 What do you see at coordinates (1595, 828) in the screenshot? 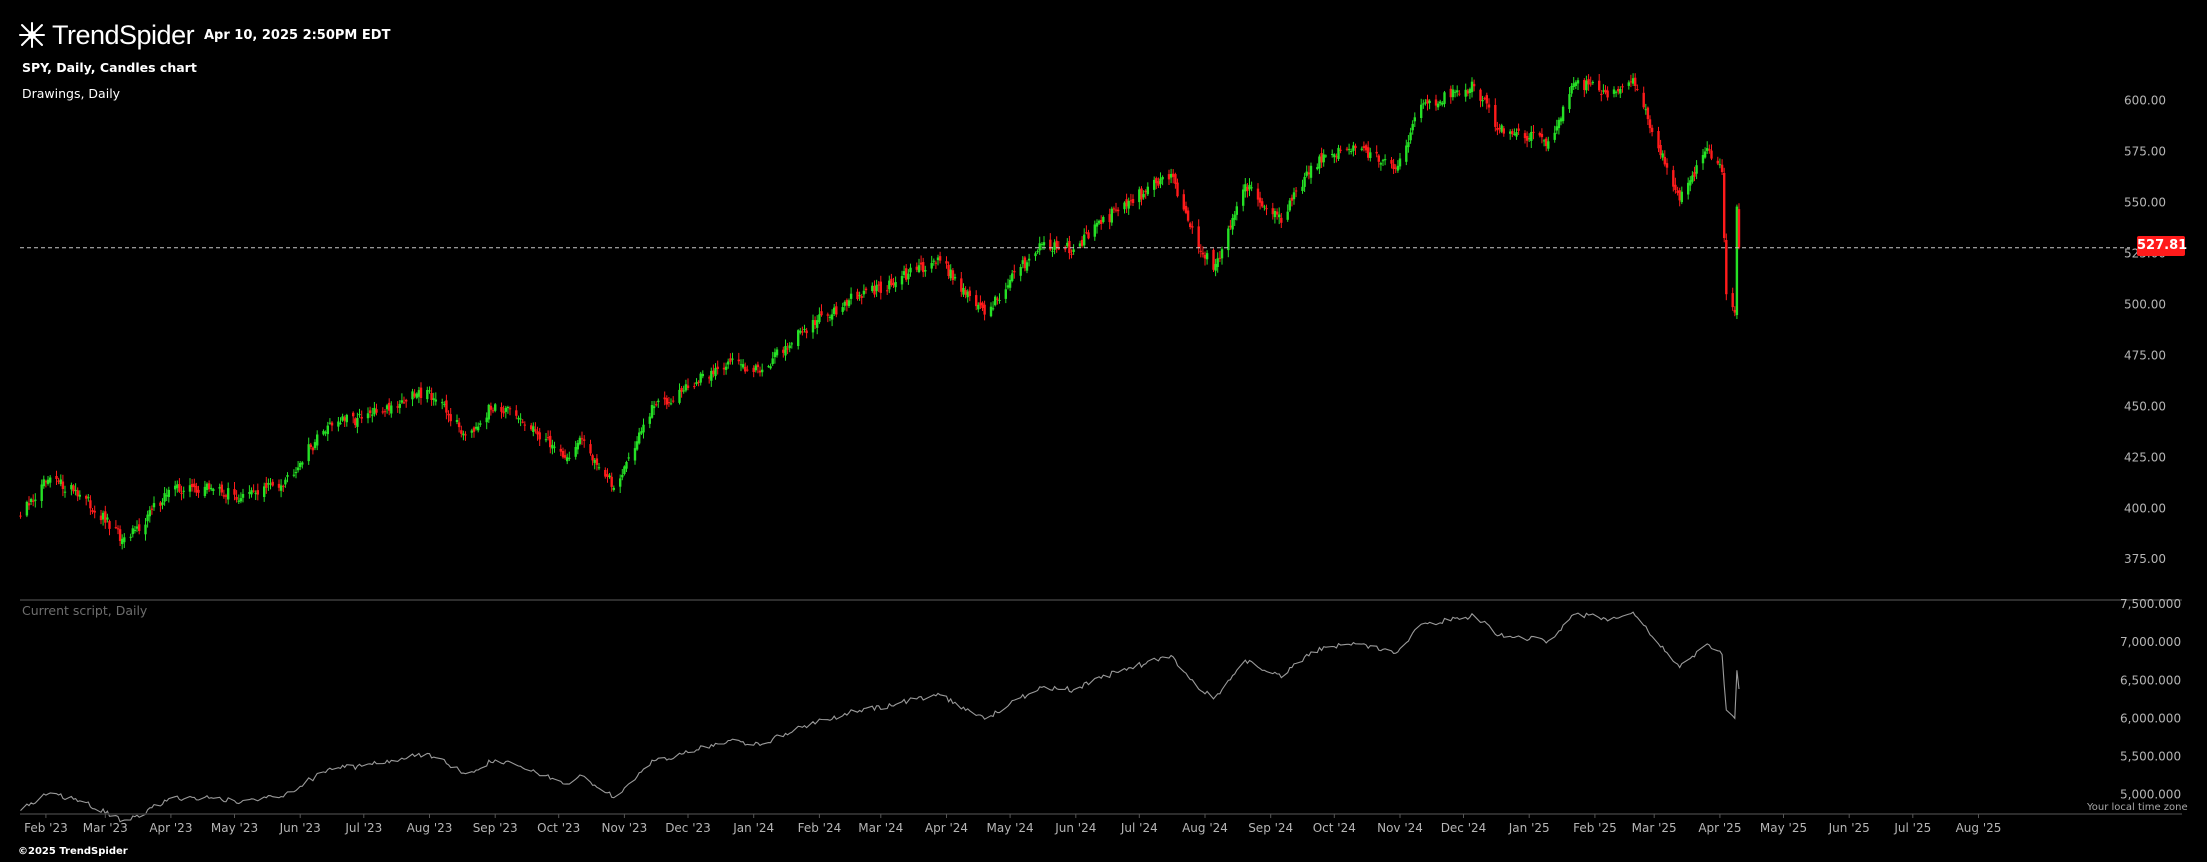
I see `time-tick-label: Feb '25` at bounding box center [1595, 828].